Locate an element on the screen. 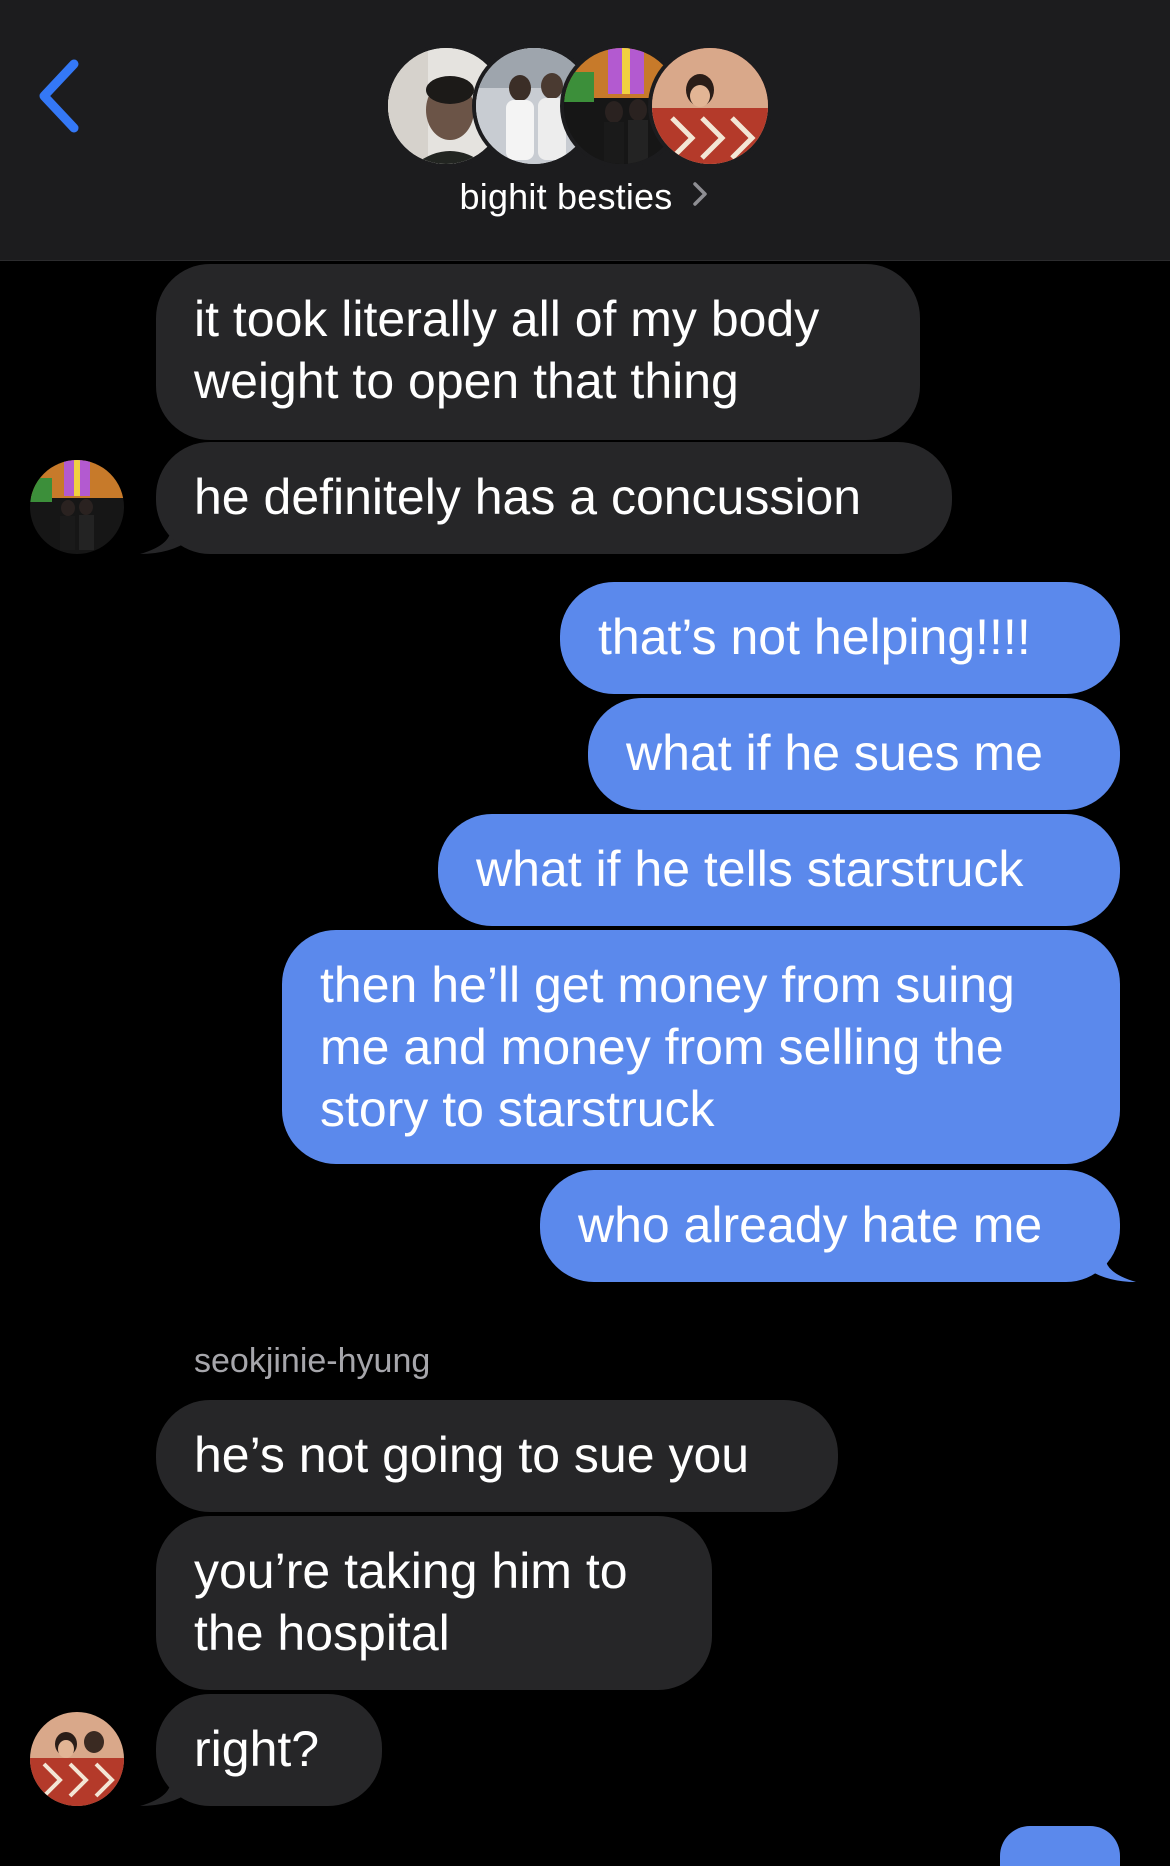 The width and height of the screenshot is (1170, 1866). message-bubble: you’re taking him to the hospital is located at coordinates (434, 1603).